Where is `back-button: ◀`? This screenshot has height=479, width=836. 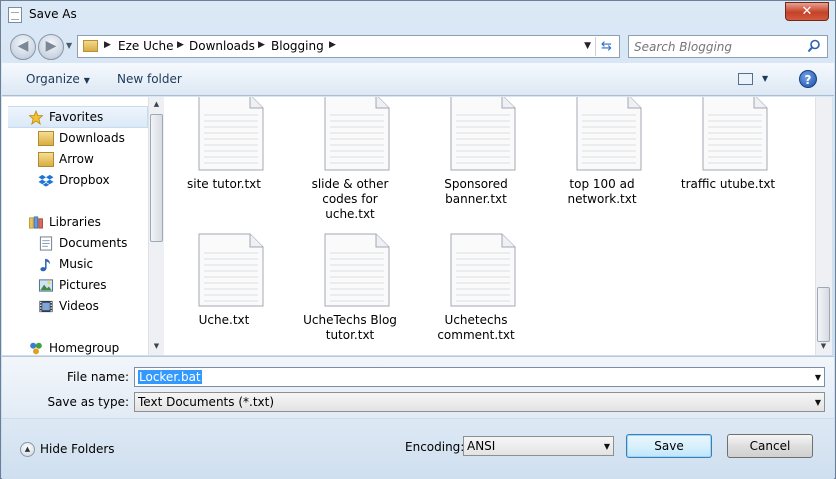
back-button: ◀ is located at coordinates (23, 47).